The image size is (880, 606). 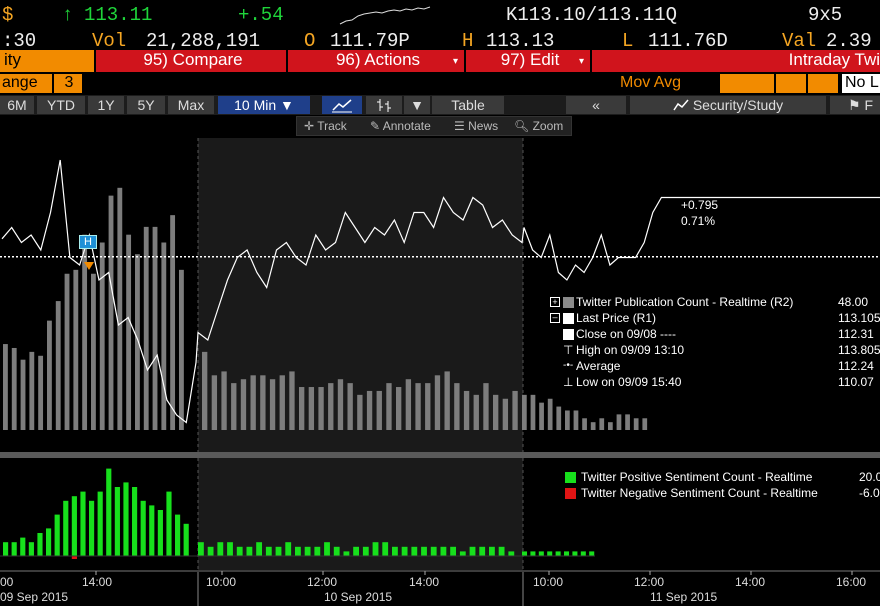 I want to click on legend-name: Close on 09/08 ----, so click(x=626, y=334).